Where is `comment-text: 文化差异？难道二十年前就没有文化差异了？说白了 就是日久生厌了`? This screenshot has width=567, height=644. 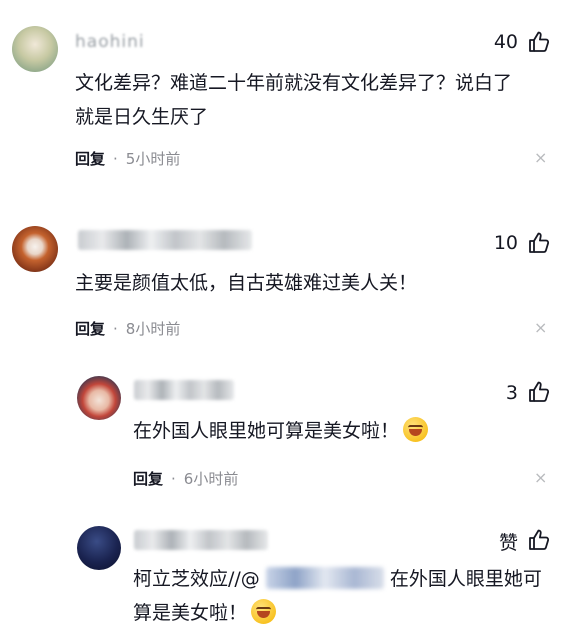
comment-text: 文化差异？难道二十年前就没有文化差异了？说白了 就是日久生厌了 is located at coordinates (293, 100).